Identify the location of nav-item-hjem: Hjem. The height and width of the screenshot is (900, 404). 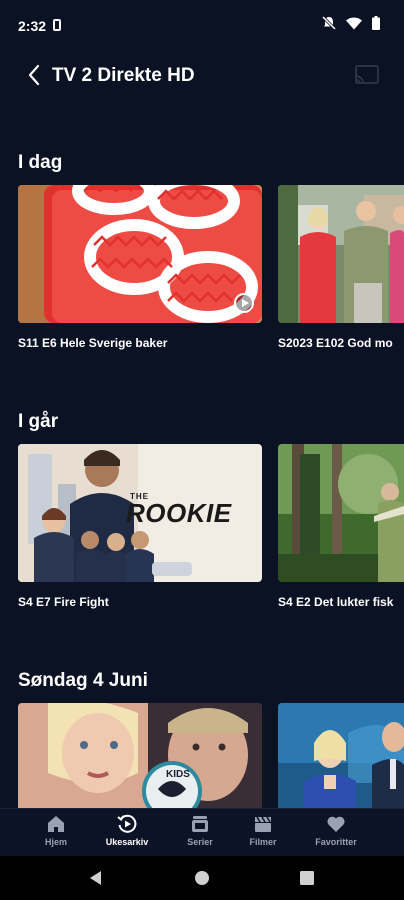
(56, 830).